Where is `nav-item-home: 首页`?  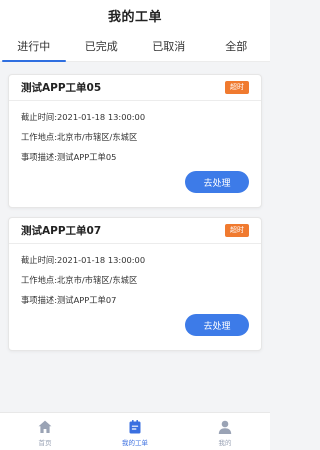
nav-item-home: 首页 is located at coordinates (45, 431).